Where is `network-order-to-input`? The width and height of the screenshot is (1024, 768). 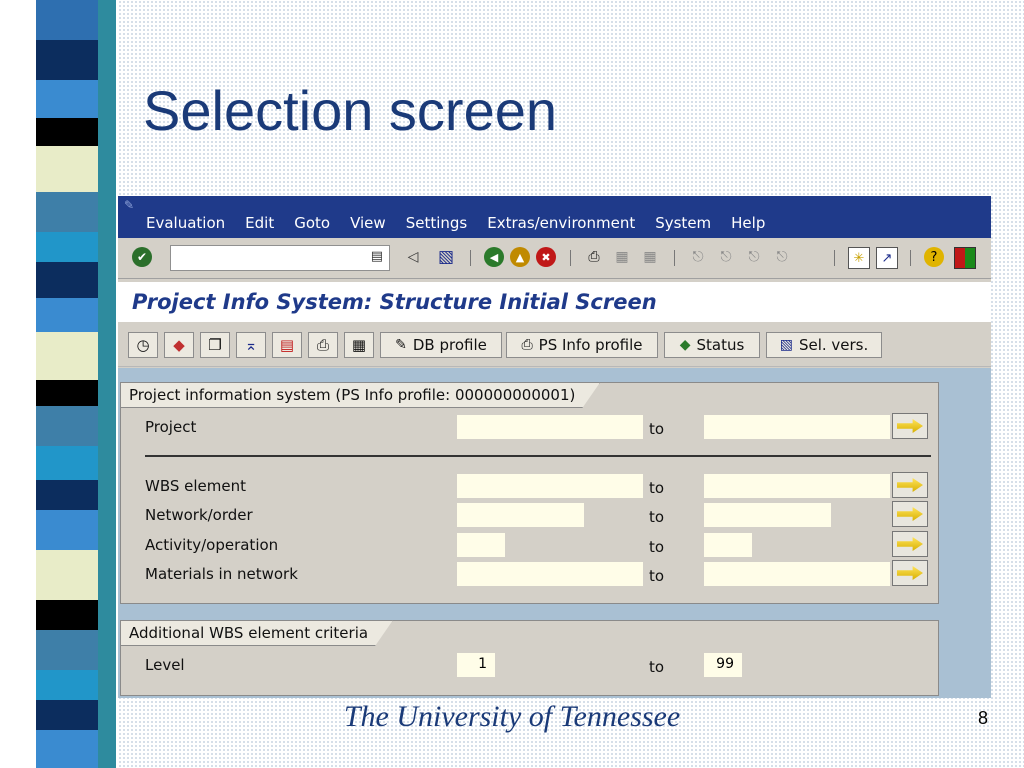
network-order-to-input is located at coordinates (767, 515).